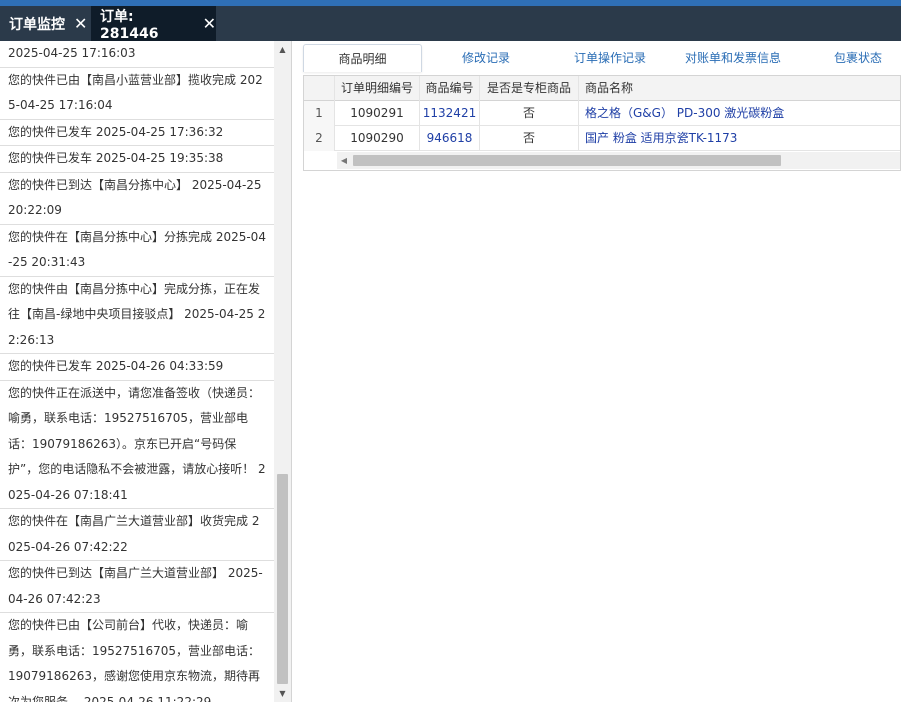 Image resolution: width=901 pixels, height=702 pixels. Describe the element at coordinates (529, 88) in the screenshot. I see `column-header: 是否是专柜商品` at that location.